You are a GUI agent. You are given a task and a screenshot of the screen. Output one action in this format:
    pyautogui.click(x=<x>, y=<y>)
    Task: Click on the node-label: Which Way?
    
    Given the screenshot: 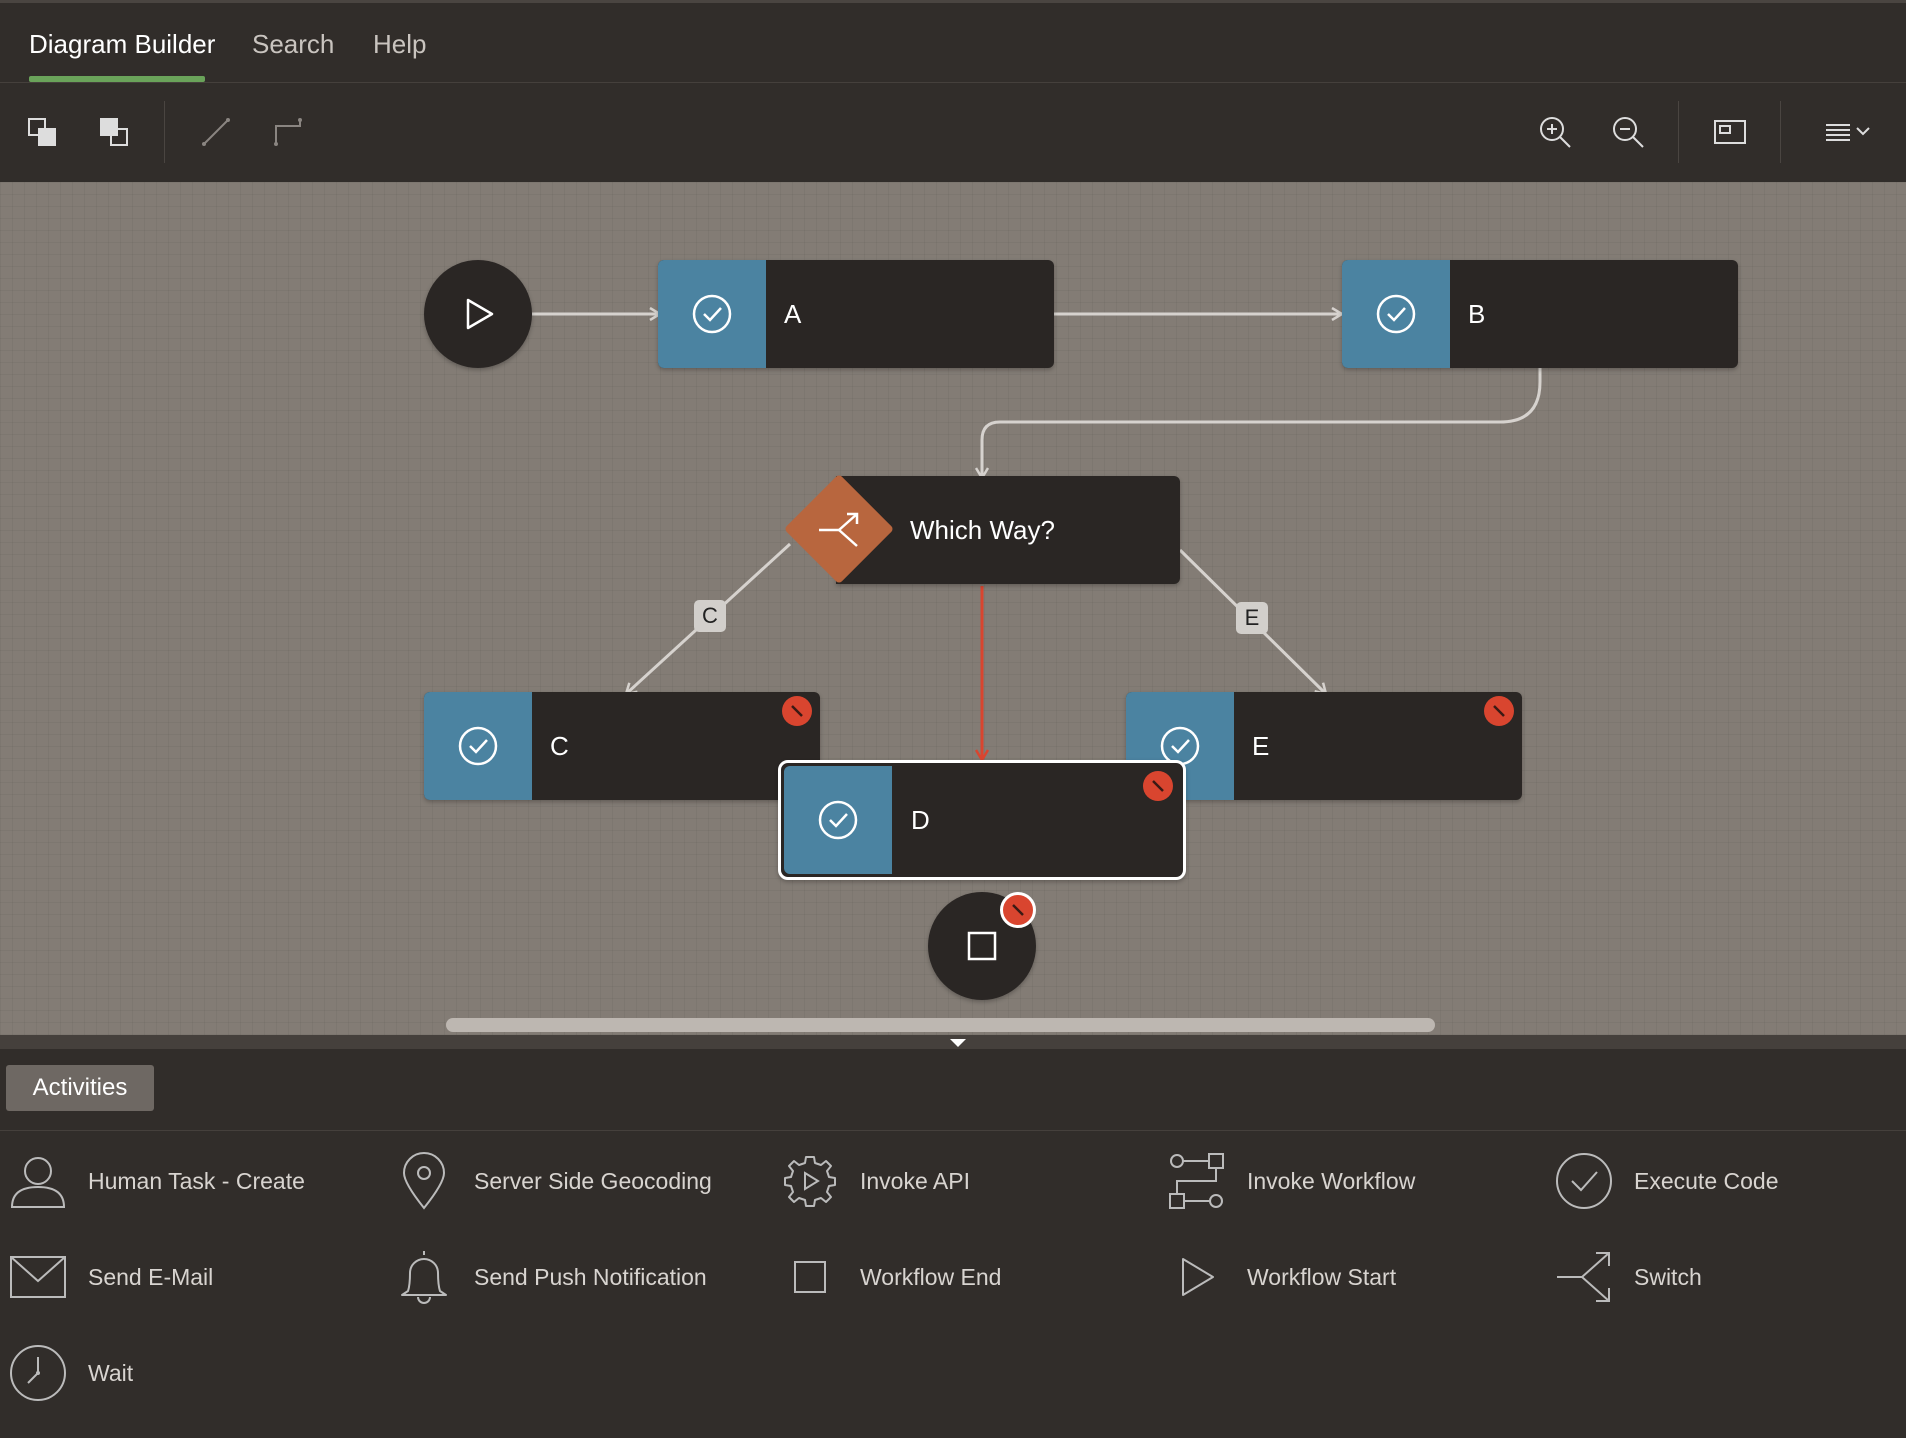 What is the action you would take?
    pyautogui.click(x=982, y=530)
    